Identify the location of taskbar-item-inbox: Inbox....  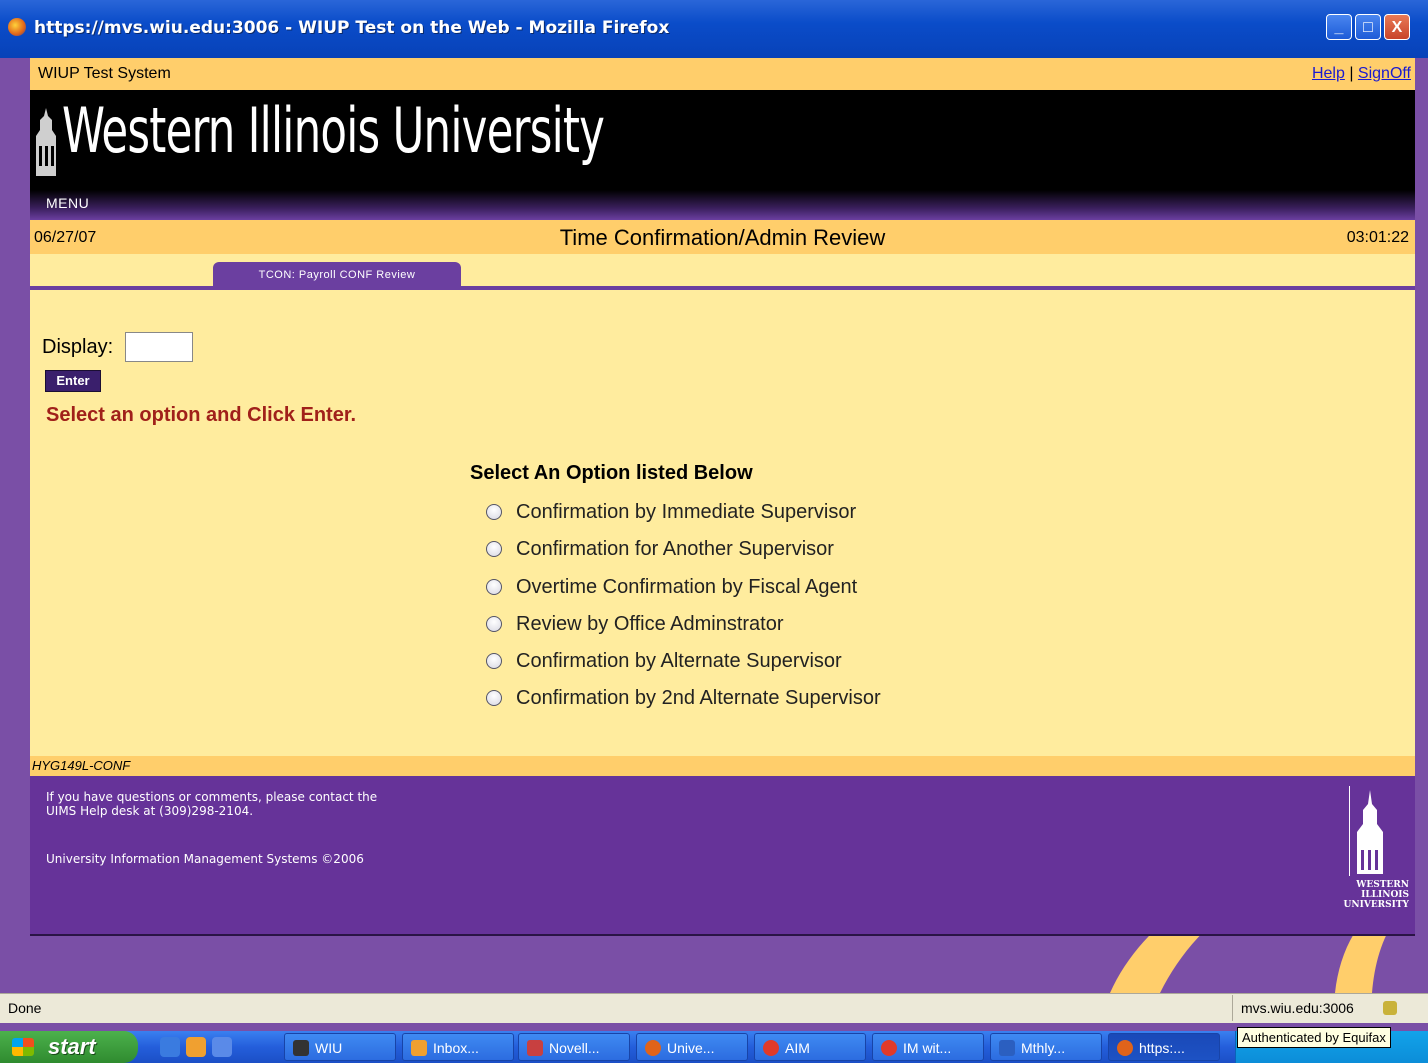
(458, 1047).